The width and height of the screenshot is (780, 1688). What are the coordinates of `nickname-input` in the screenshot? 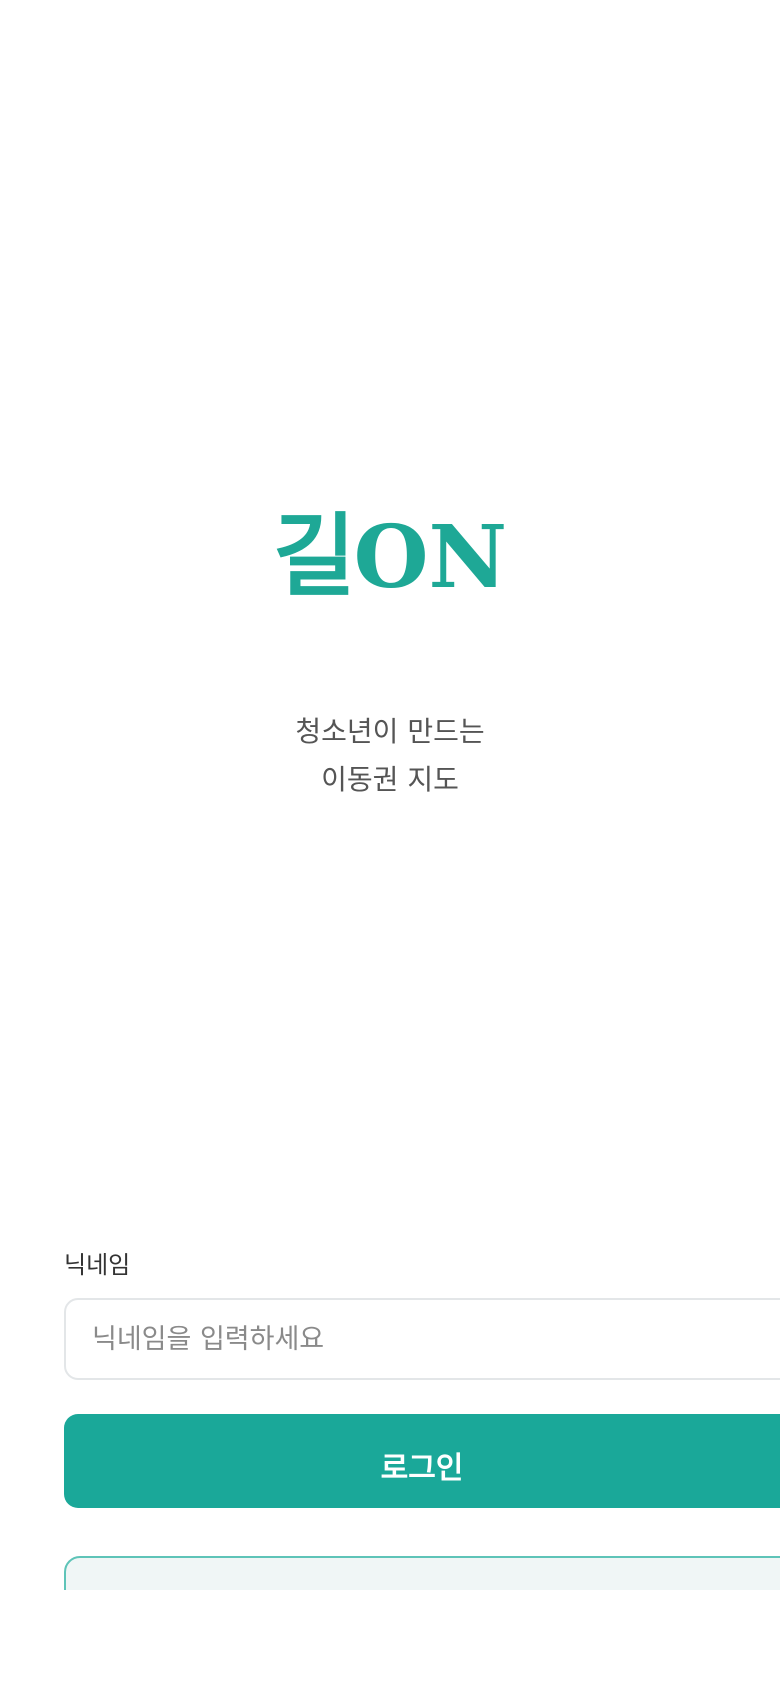 It's located at (432, 1339).